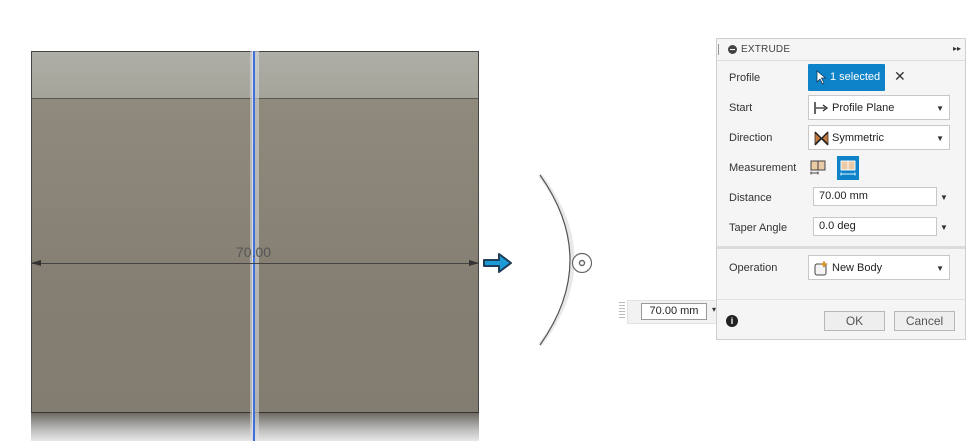 The image size is (974, 441). I want to click on dimension-arrow-left, so click(36, 263).